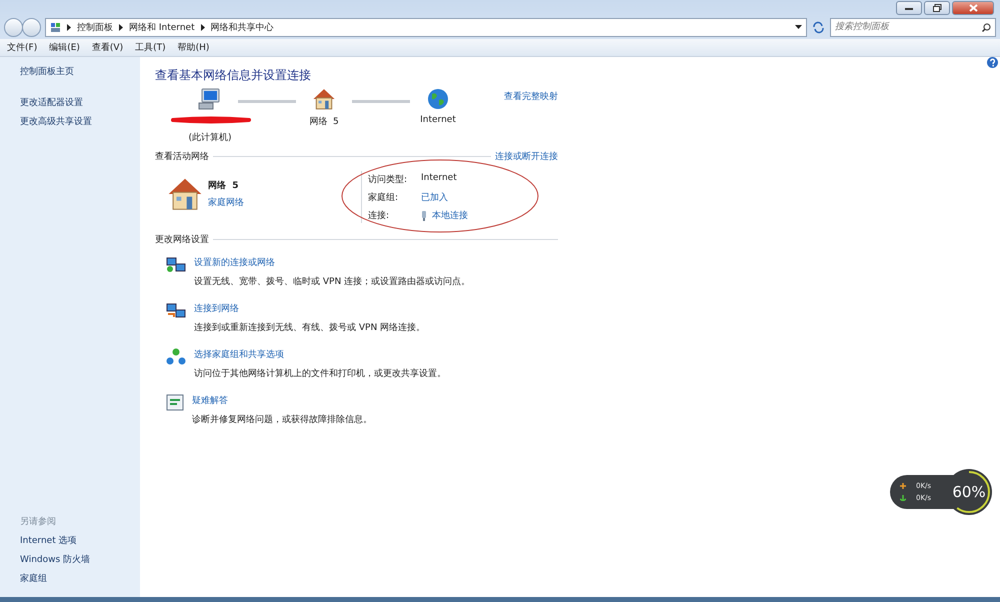 Image resolution: width=1000 pixels, height=602 pixels. I want to click on property-link: 本地连接, so click(450, 215).